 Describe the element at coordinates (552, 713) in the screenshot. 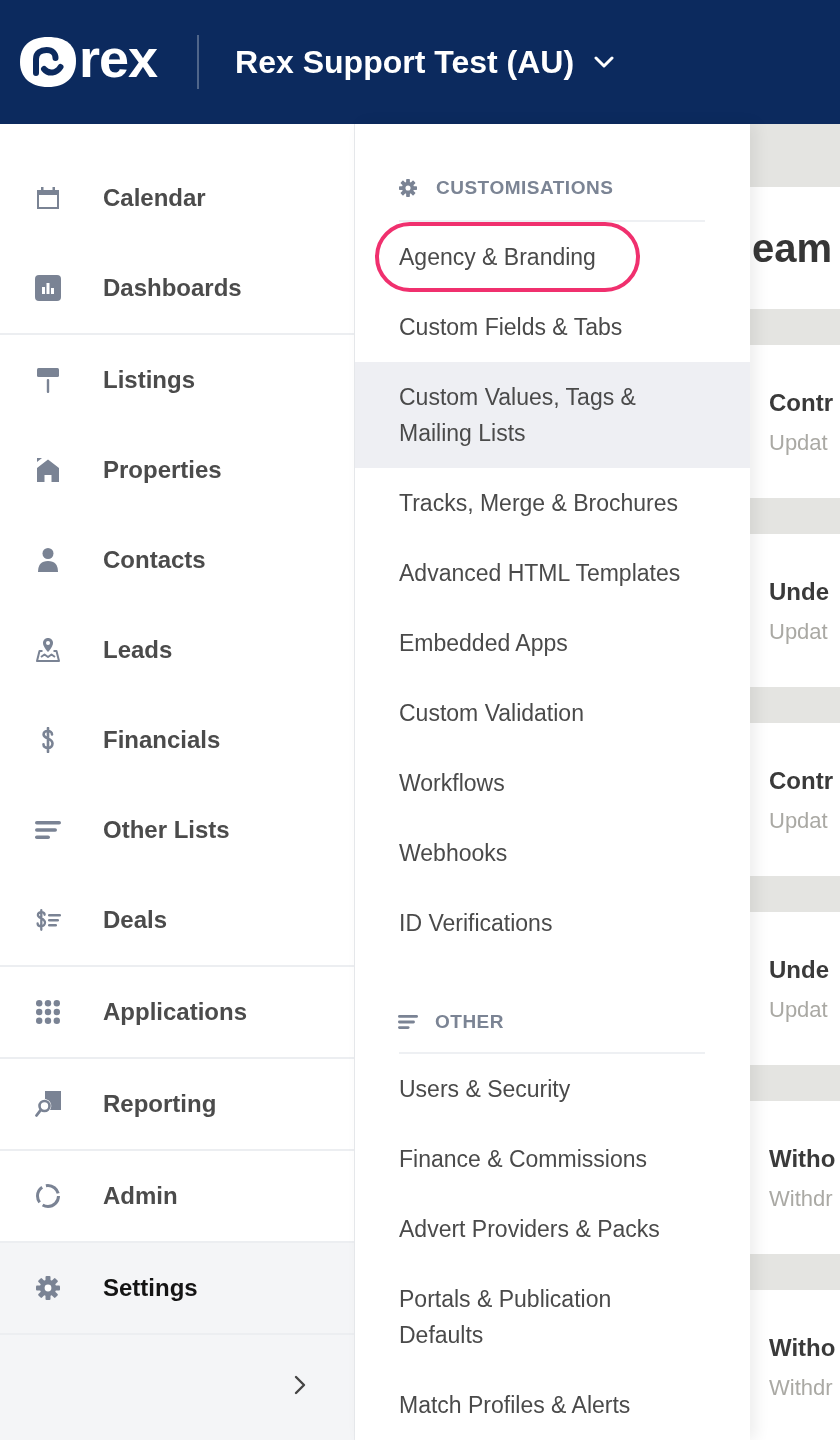

I see `menu-item: Custom Validation` at that location.